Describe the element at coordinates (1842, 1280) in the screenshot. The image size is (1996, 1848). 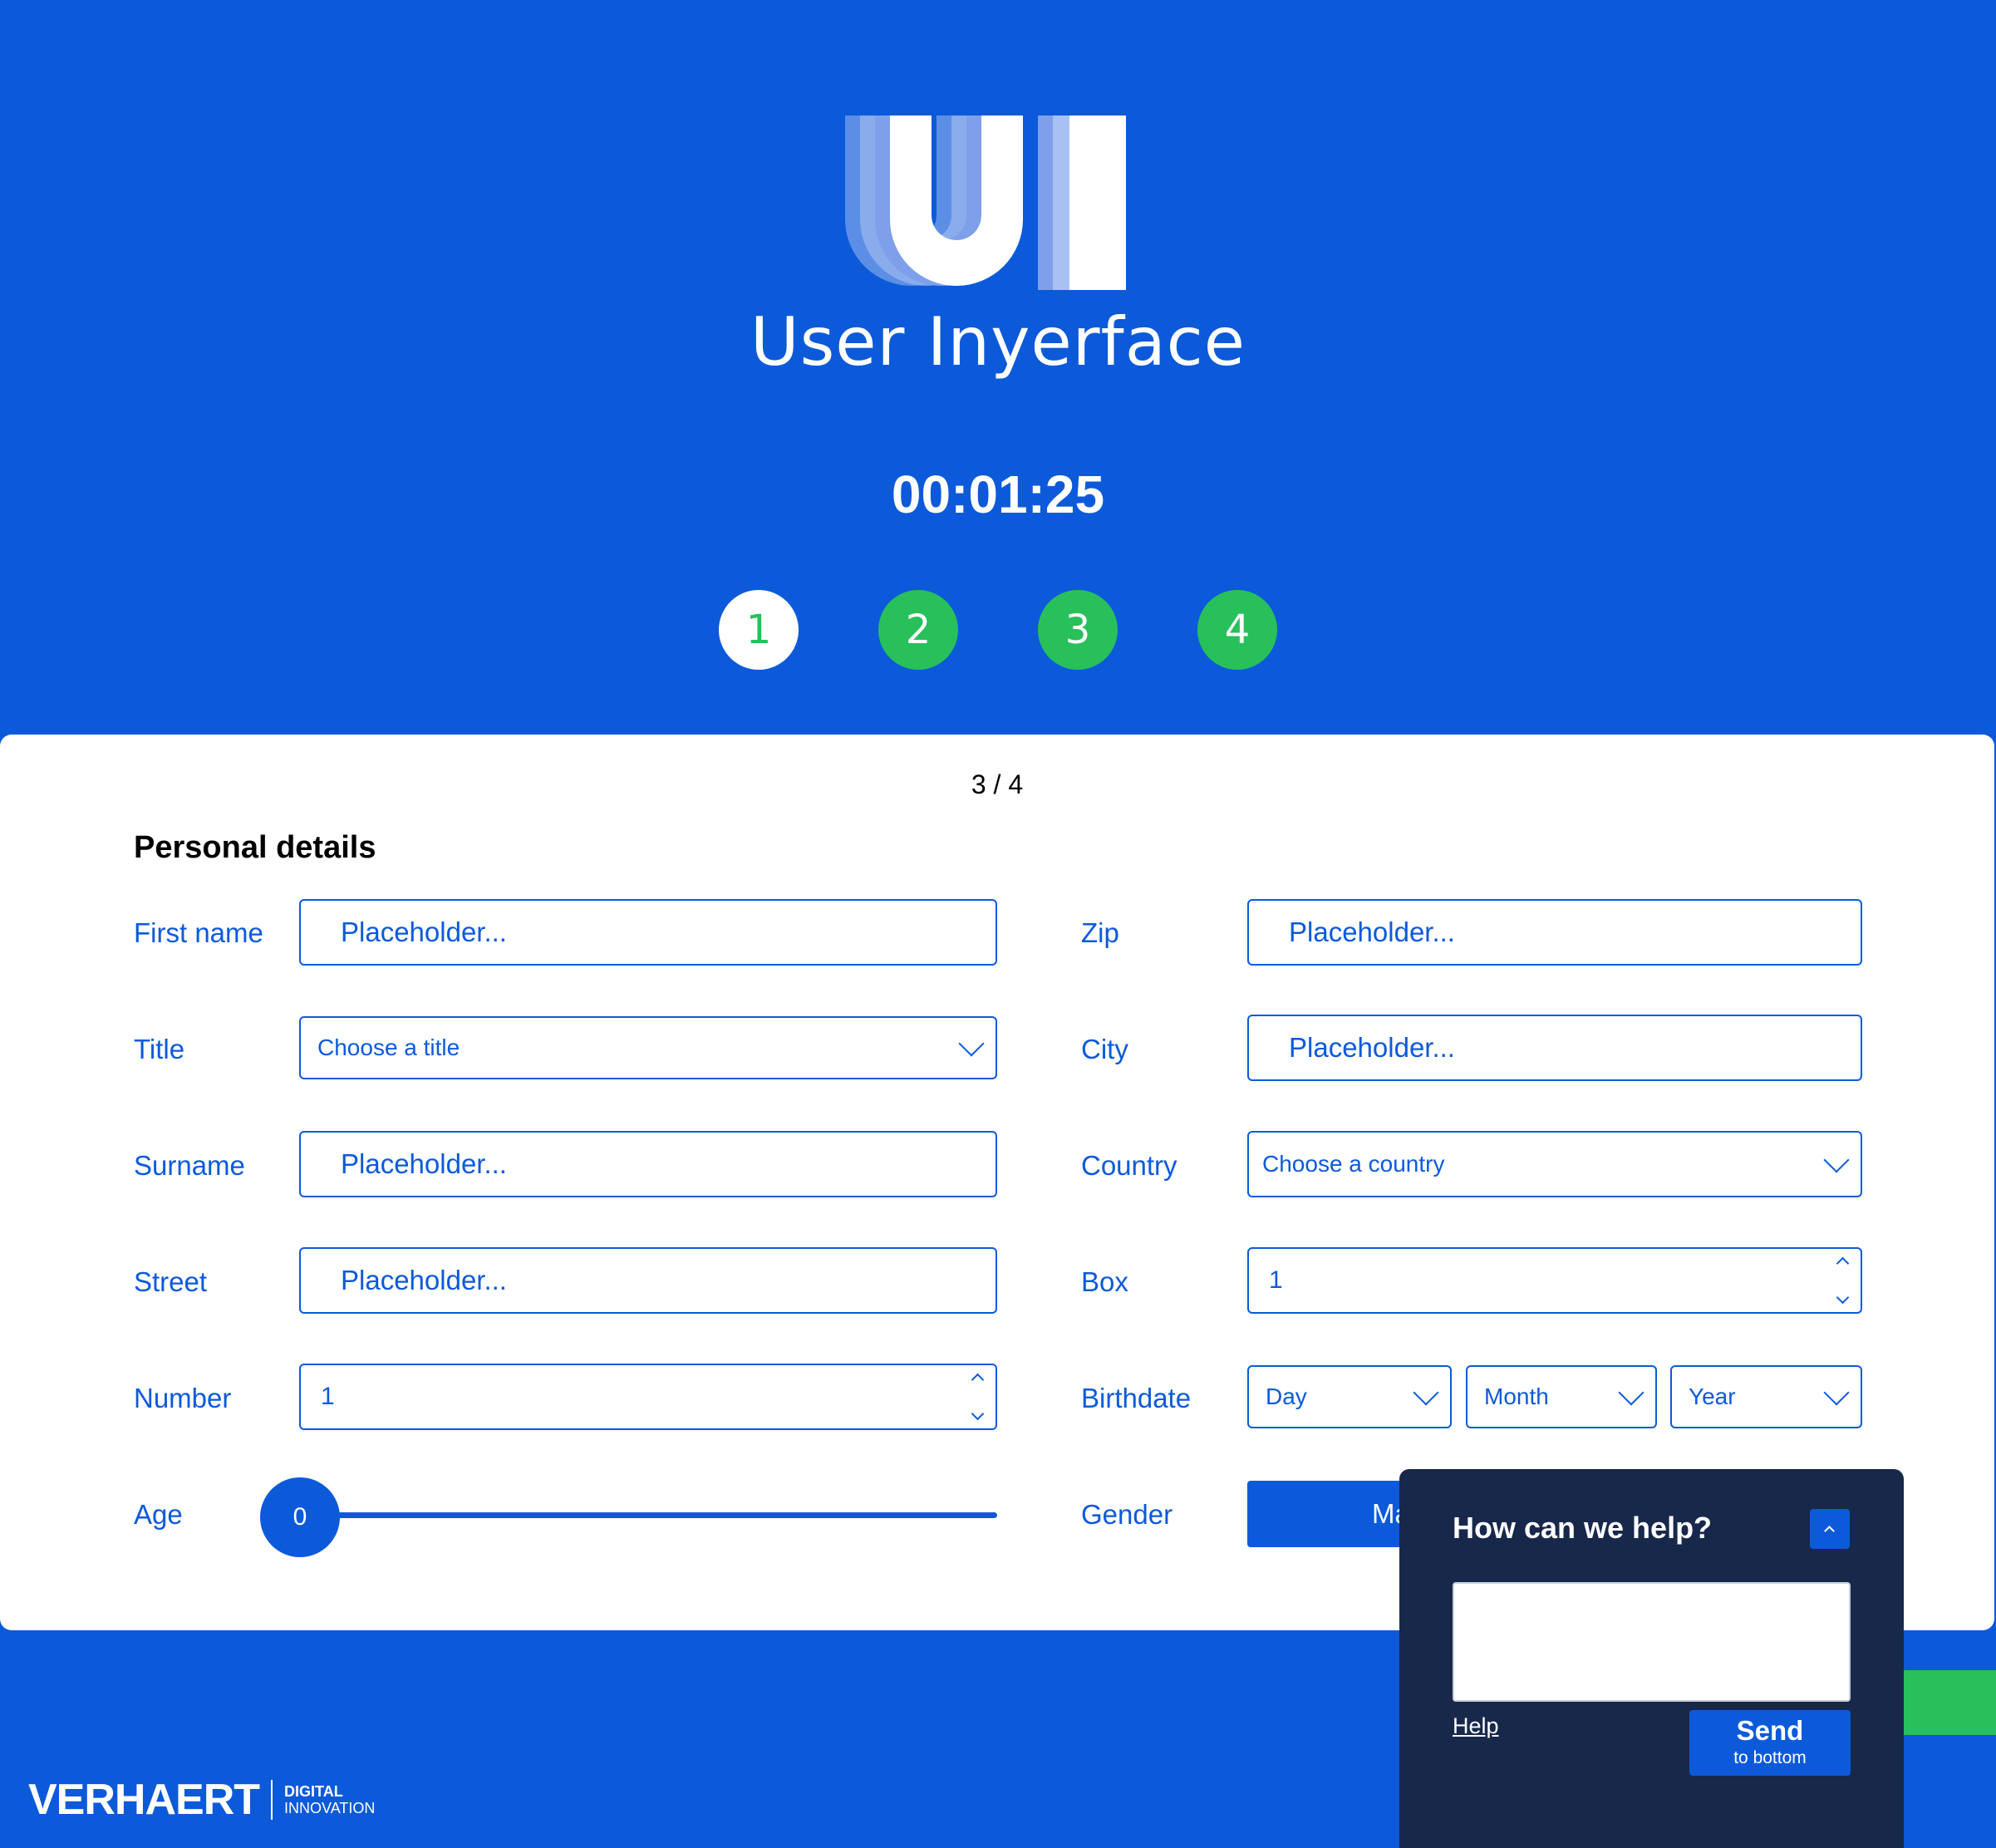
I see `box-stepper` at that location.